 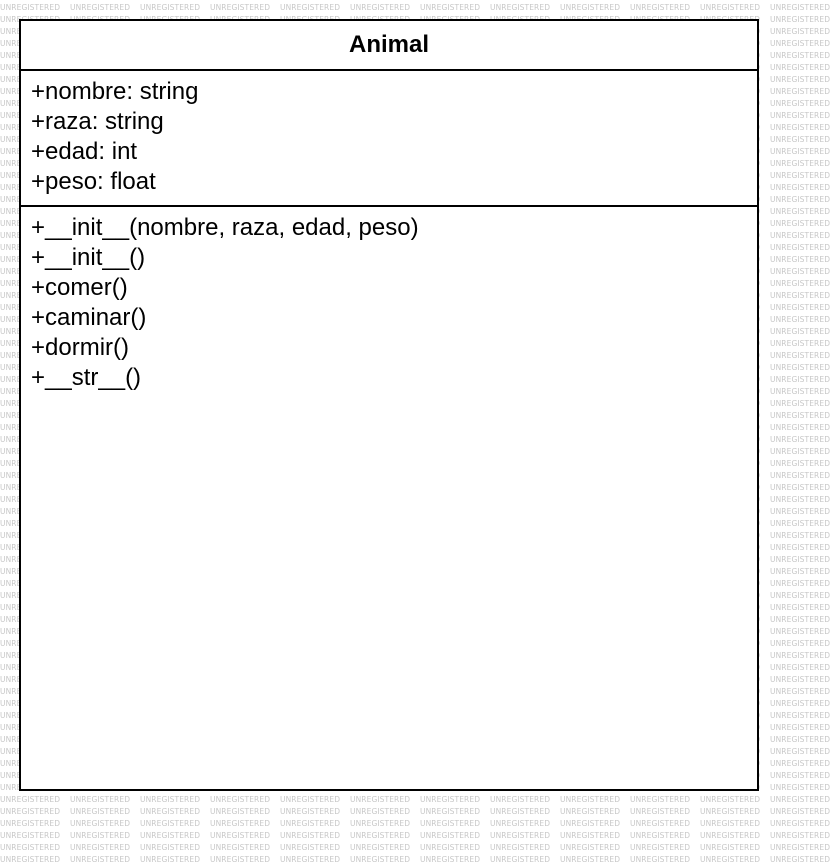 What do you see at coordinates (97, 121) in the screenshot?
I see `attribute-item: +raza: string` at bounding box center [97, 121].